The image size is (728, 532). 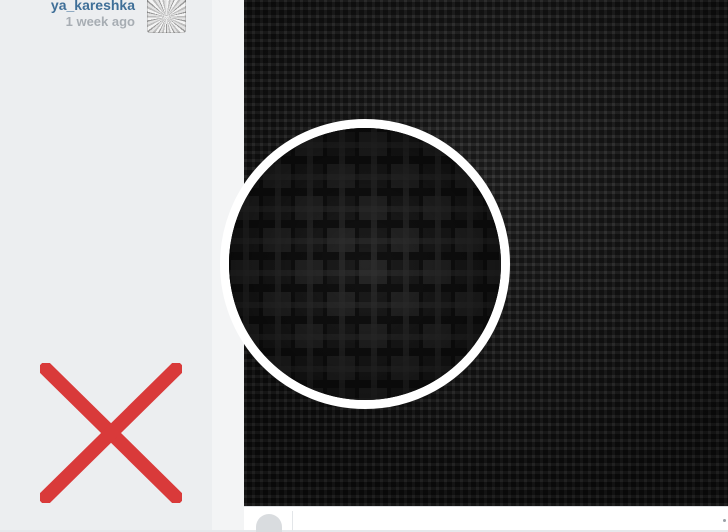 I want to click on footer-divider, so click(x=292, y=521).